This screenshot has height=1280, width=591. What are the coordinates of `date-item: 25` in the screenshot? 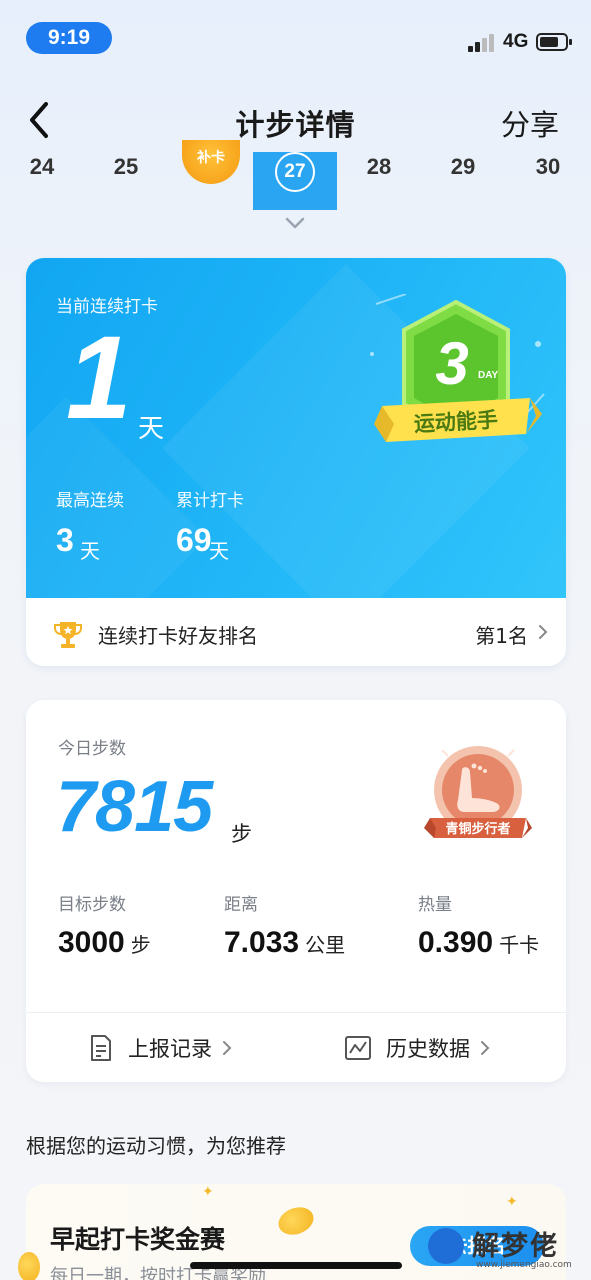 It's located at (126, 167).